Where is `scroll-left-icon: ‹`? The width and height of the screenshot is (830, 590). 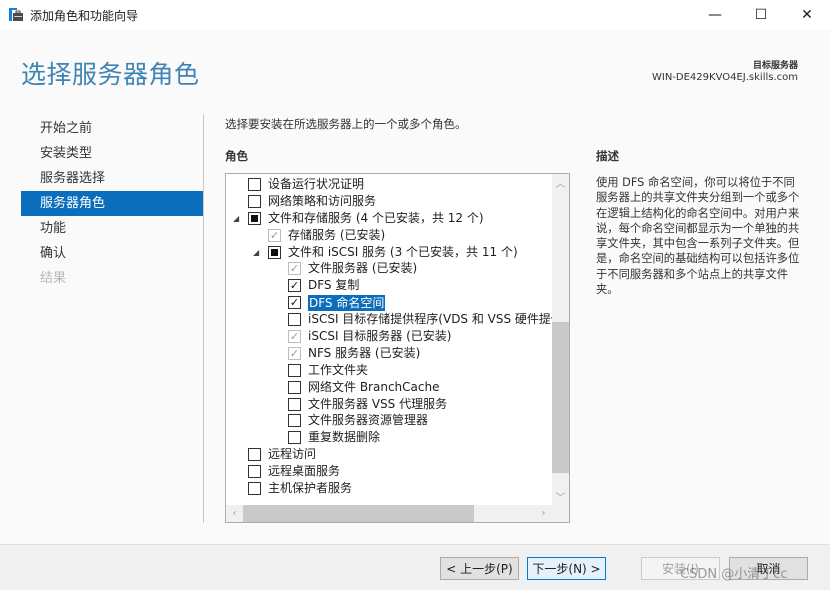 scroll-left-icon: ‹ is located at coordinates (234, 513).